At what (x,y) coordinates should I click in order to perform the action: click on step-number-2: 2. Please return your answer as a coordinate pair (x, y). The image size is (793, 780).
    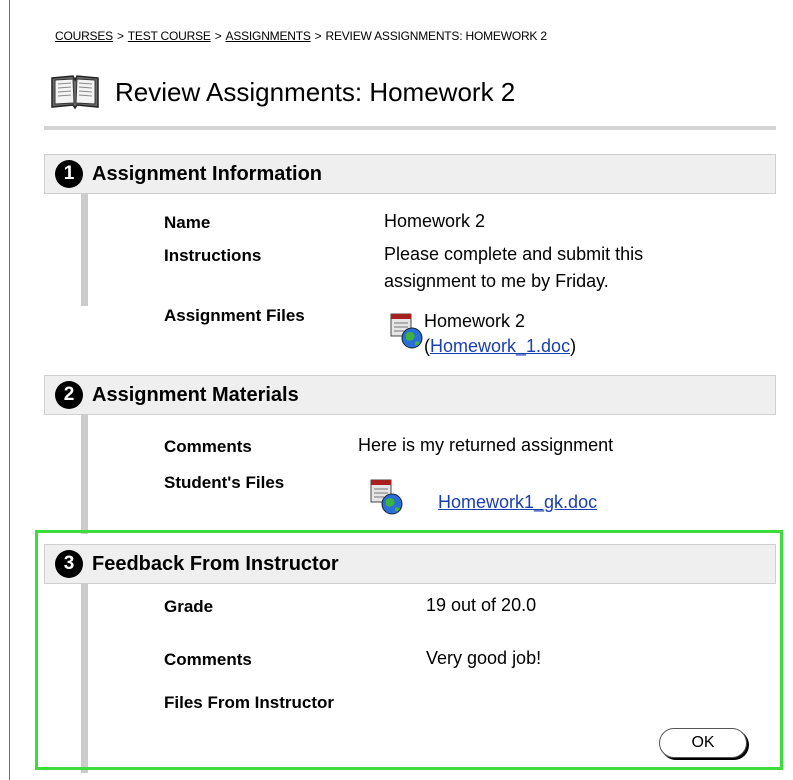
    Looking at the image, I should click on (69, 395).